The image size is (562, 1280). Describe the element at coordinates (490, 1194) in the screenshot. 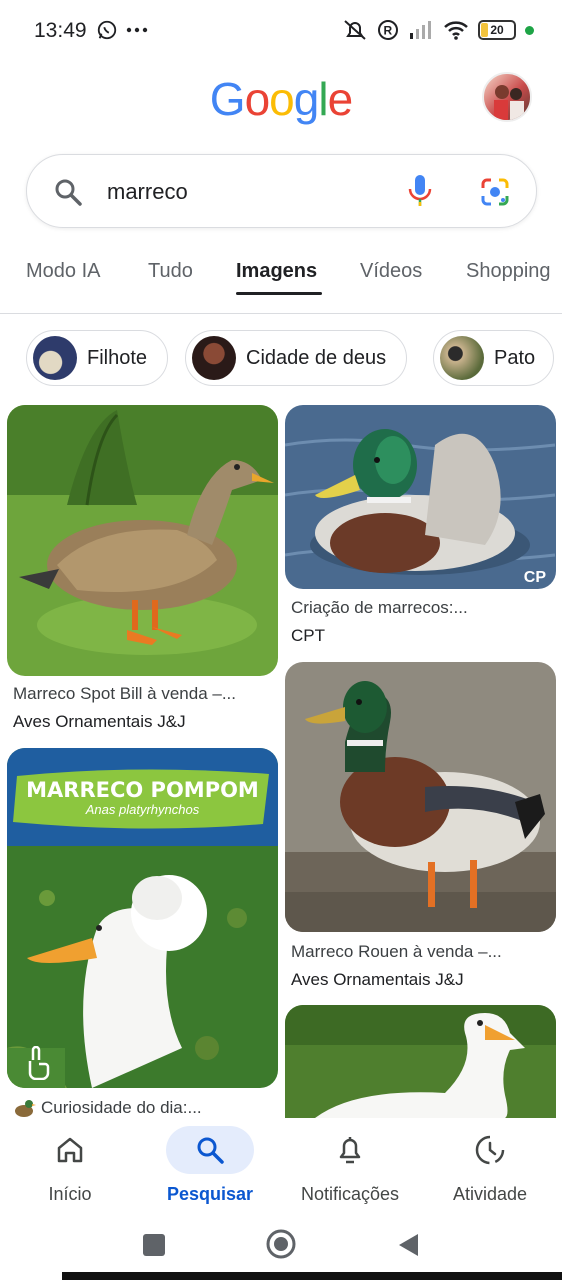

I see `nav-label: Atividade` at that location.